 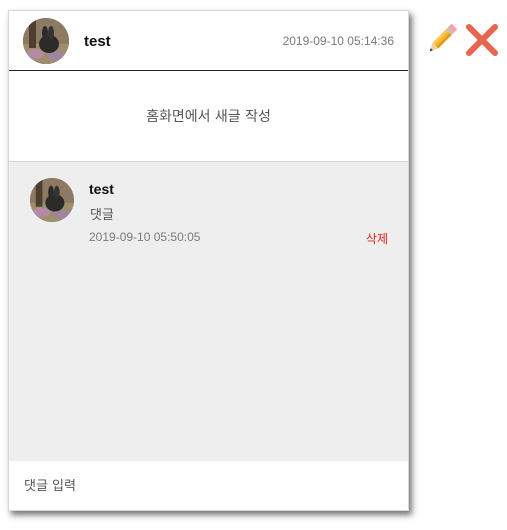 I want to click on comment-timestamp: 2019-09-10 05:50:05, so click(x=145, y=237).